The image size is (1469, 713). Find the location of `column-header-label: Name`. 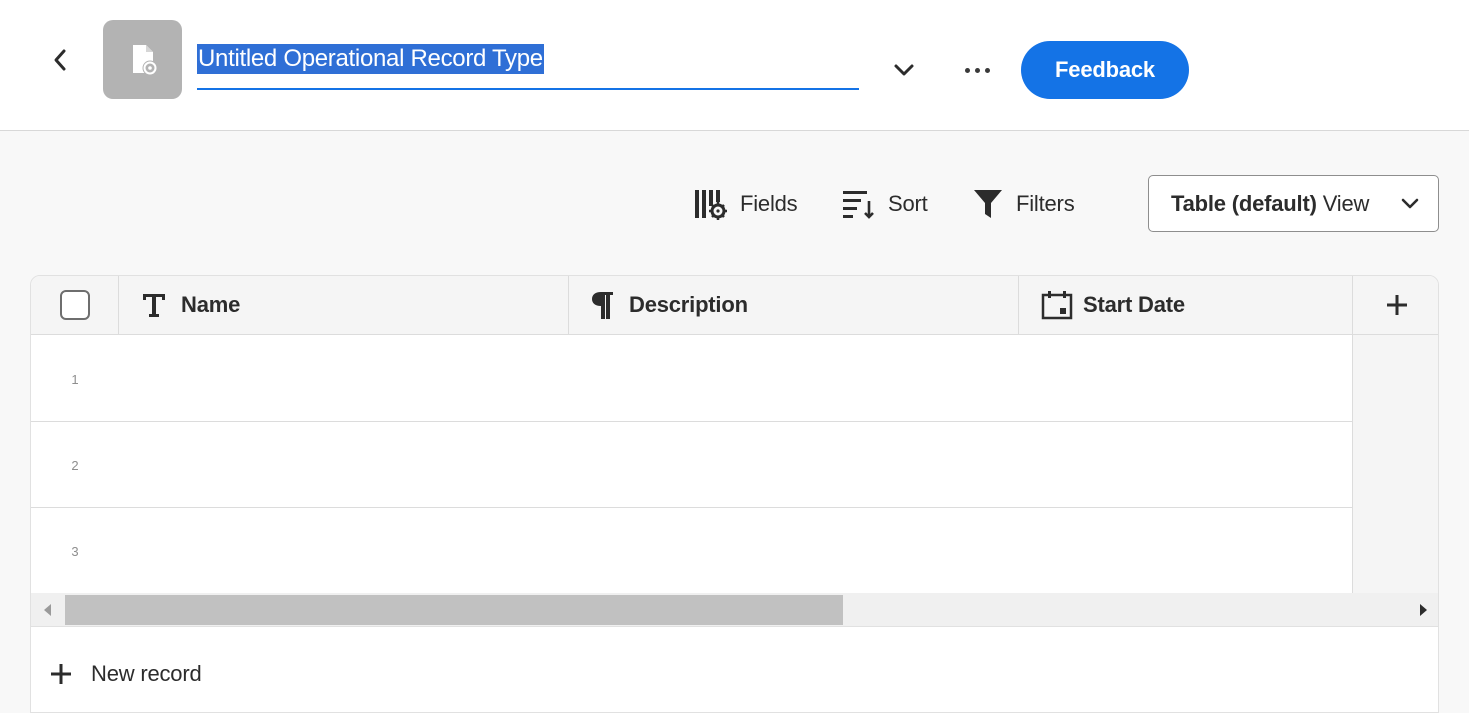

column-header-label: Name is located at coordinates (211, 304).